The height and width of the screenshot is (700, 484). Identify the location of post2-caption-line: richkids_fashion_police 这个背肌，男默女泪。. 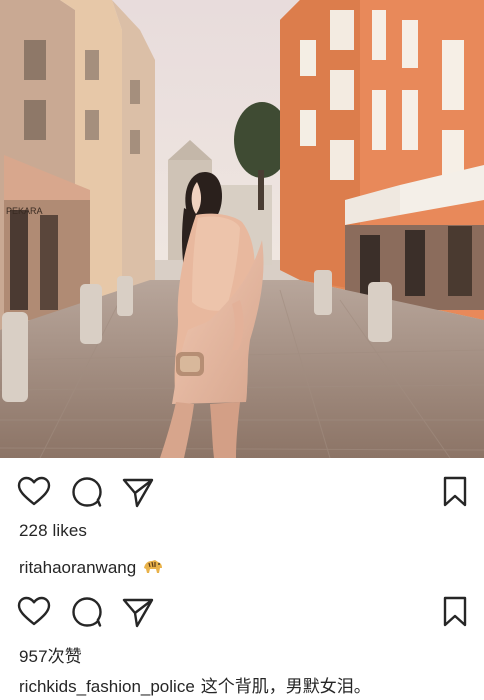
(195, 684).